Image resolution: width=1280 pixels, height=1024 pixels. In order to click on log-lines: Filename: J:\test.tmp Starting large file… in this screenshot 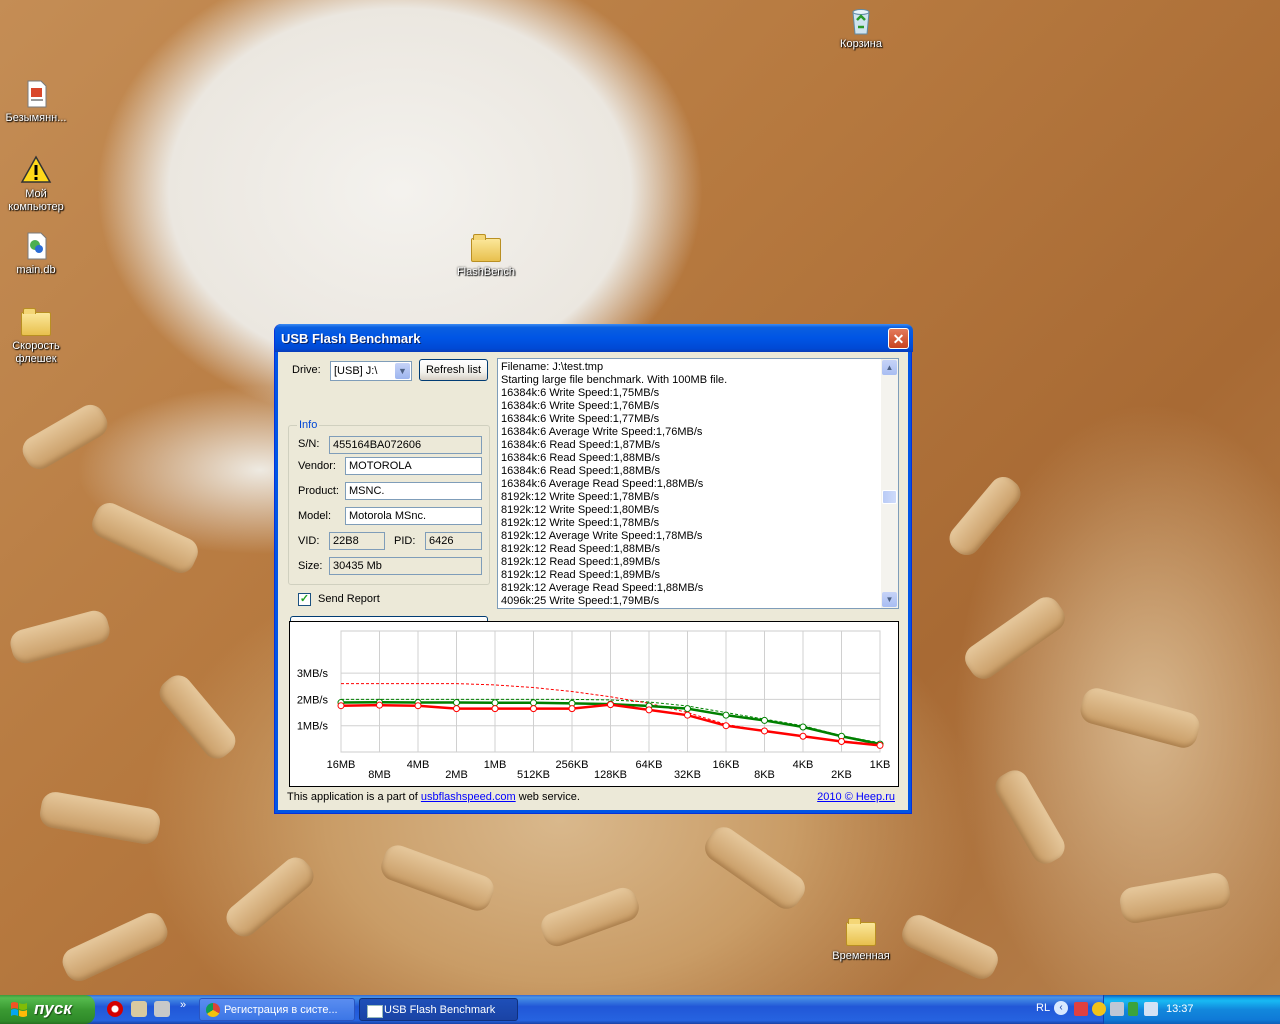, I will do `click(691, 484)`.